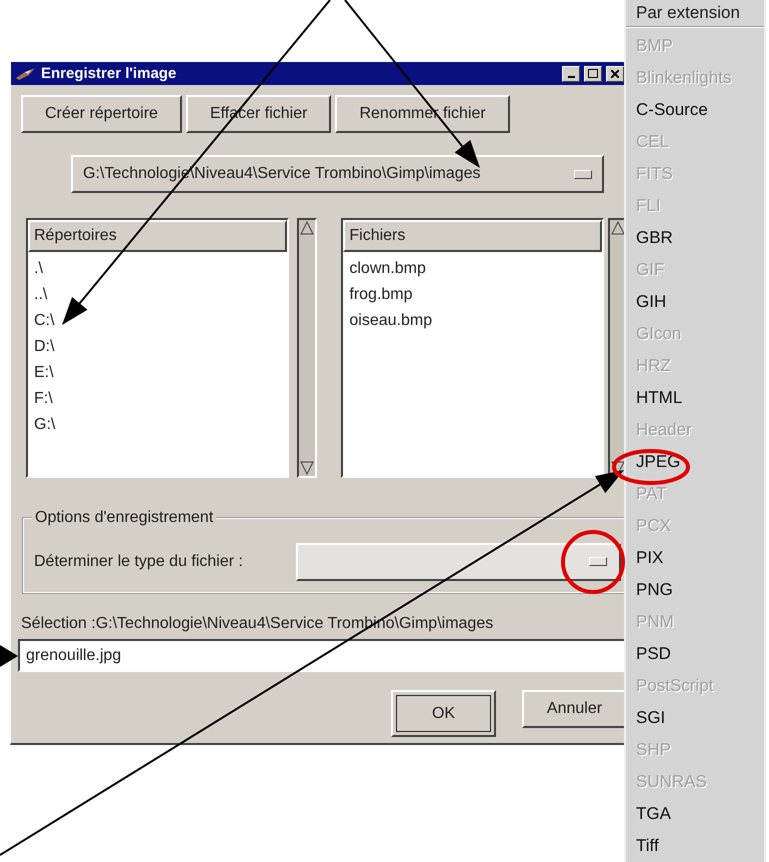  I want to click on column-header: Fichiers, so click(472, 236).